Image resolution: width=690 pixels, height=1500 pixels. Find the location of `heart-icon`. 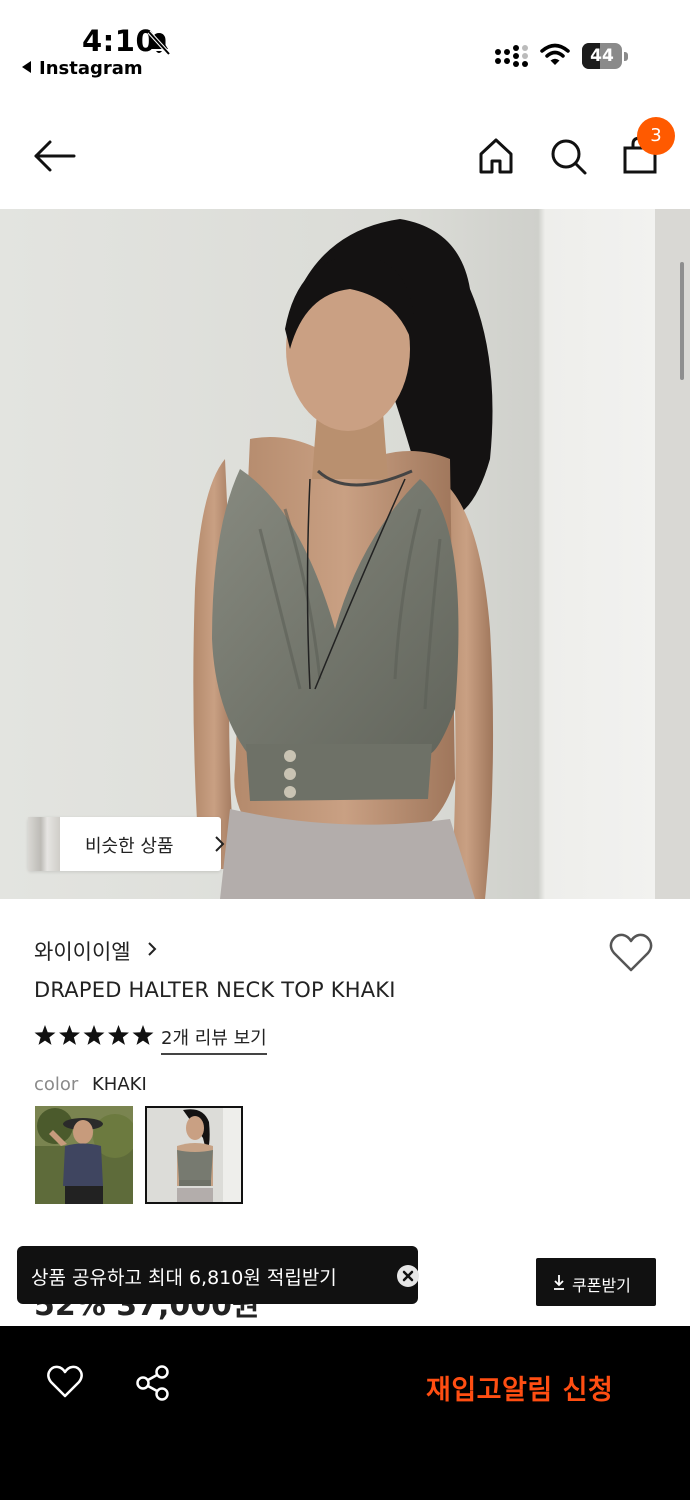

heart-icon is located at coordinates (65, 1382).